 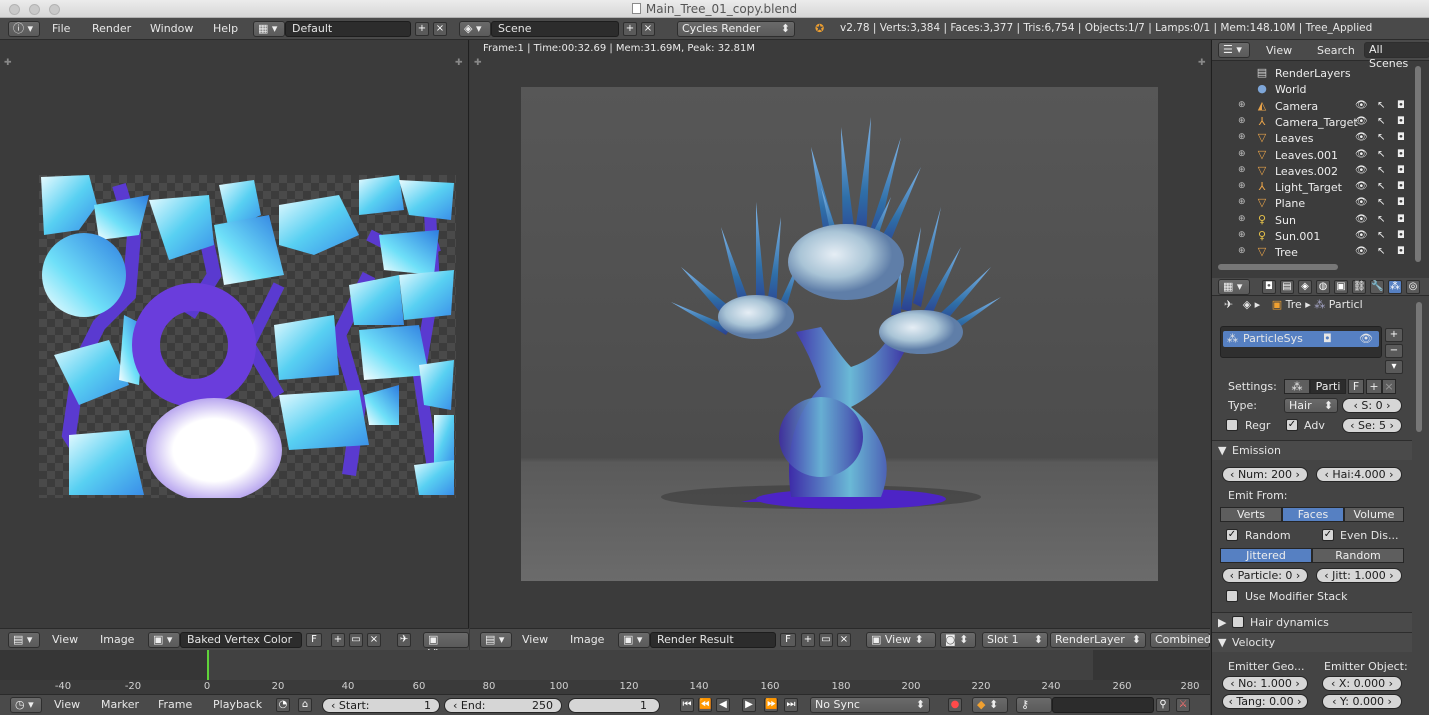 I want to click on outliner-item: ⊕ ▽ Leaves 👁 ↖ ◘, so click(x=1312, y=139).